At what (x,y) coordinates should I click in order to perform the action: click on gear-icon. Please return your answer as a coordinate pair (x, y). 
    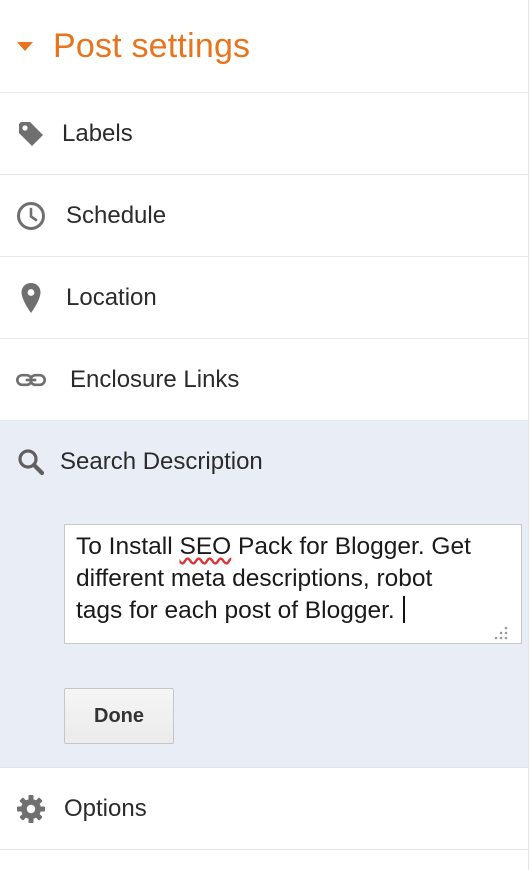
    Looking at the image, I should click on (31, 809).